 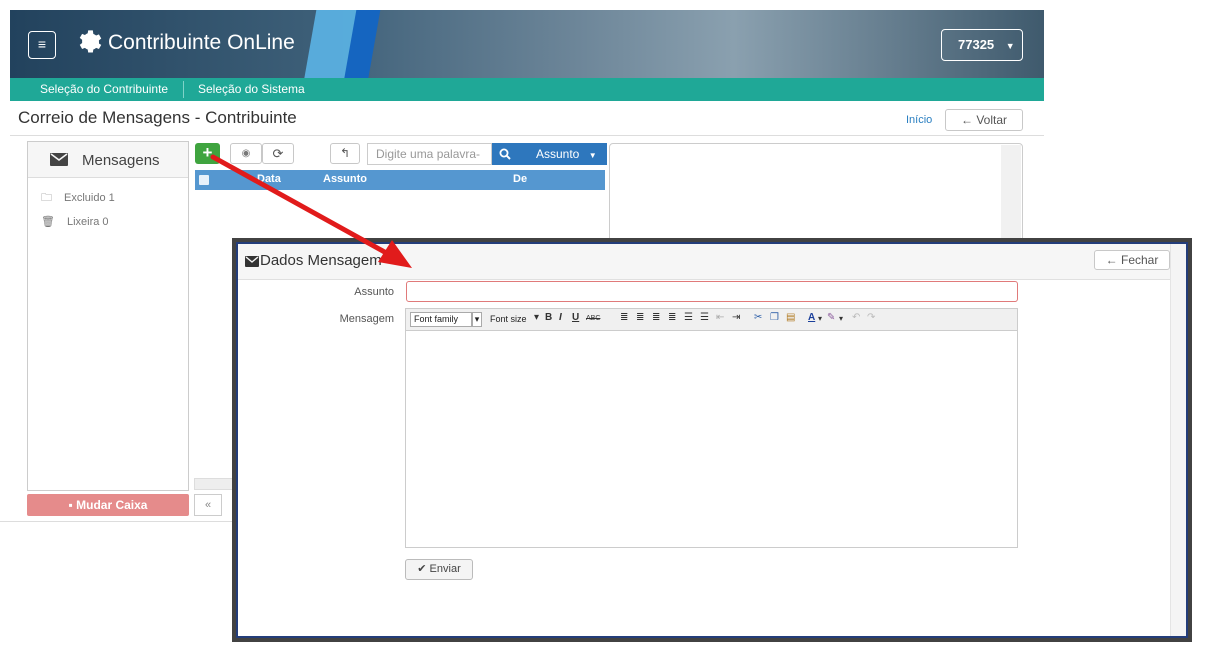 What do you see at coordinates (560, 317) in the screenshot?
I see `italic-icon: I` at bounding box center [560, 317].